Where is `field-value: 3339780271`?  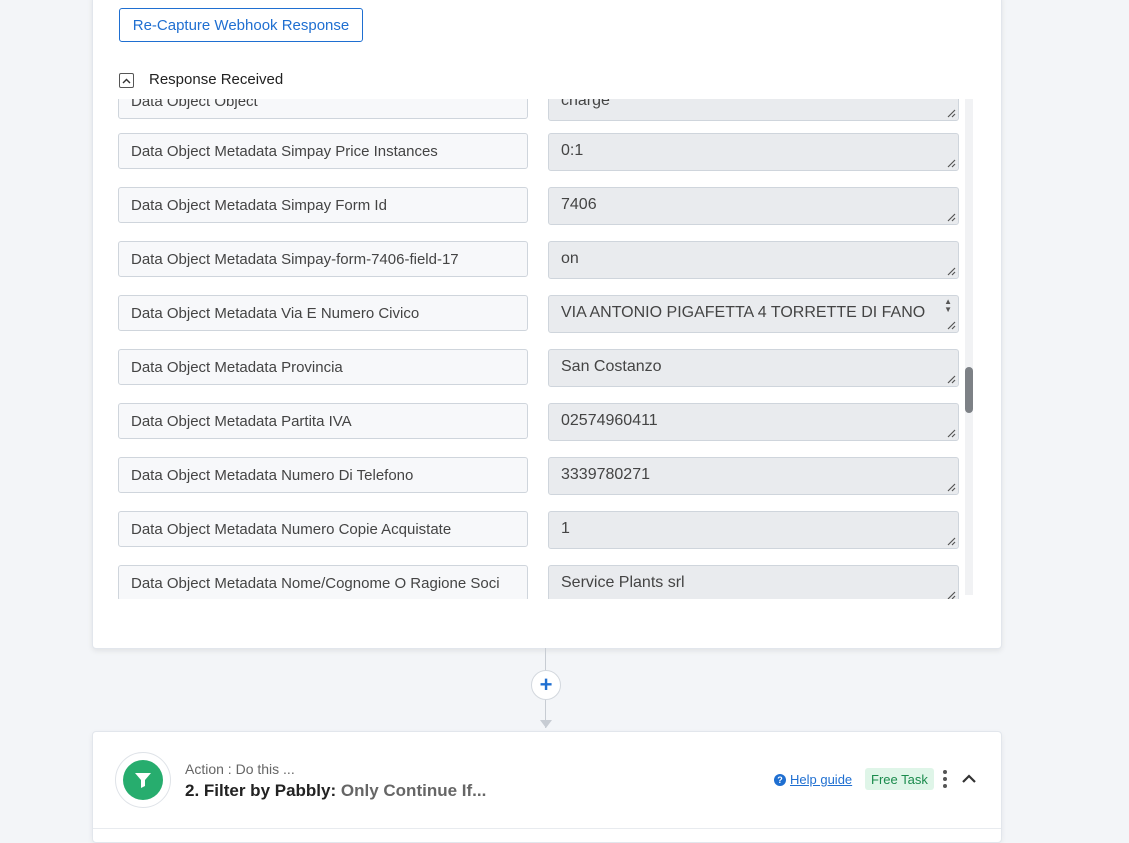
field-value: 3339780271 is located at coordinates (753, 476).